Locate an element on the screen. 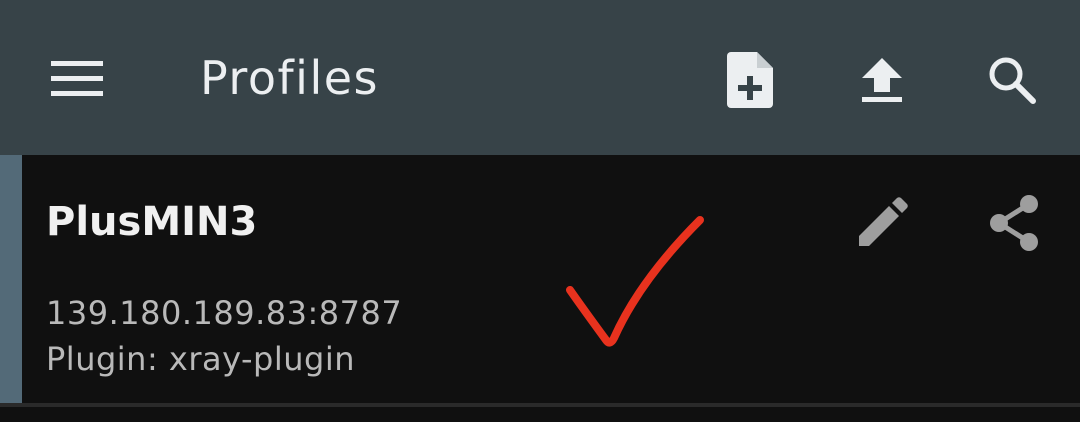  search-icon is located at coordinates (1012, 80).